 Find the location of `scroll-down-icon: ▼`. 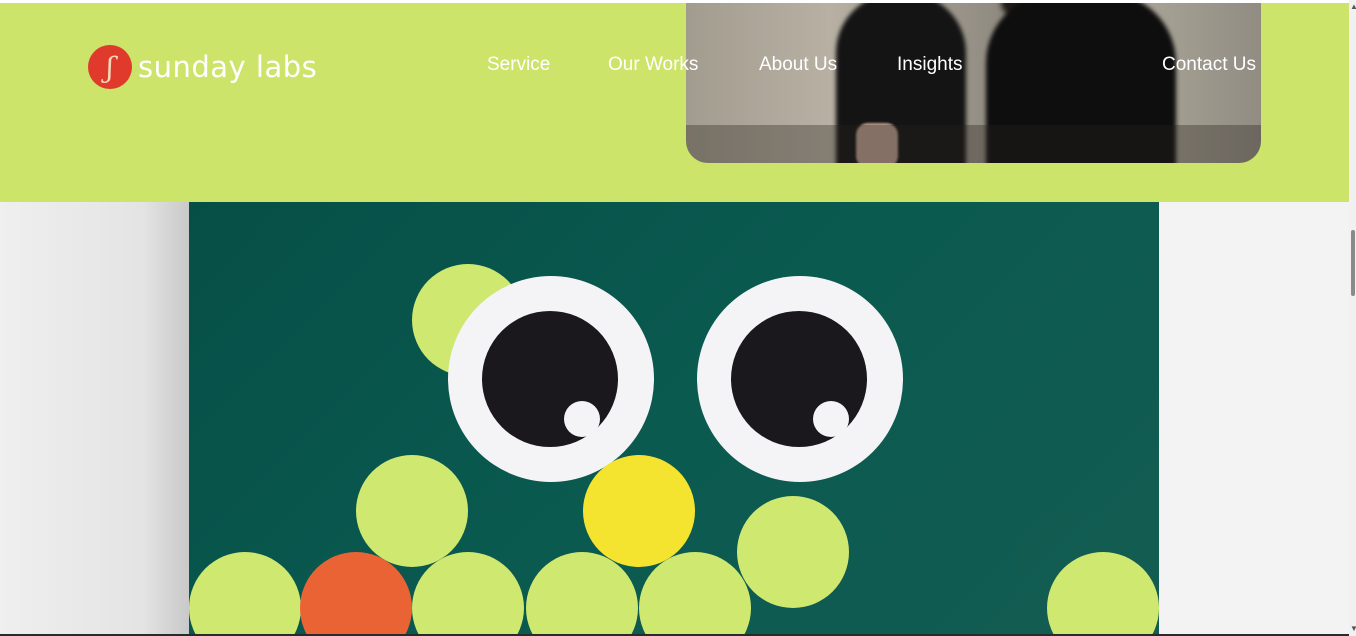

scroll-down-icon: ▼ is located at coordinates (1353, 628).